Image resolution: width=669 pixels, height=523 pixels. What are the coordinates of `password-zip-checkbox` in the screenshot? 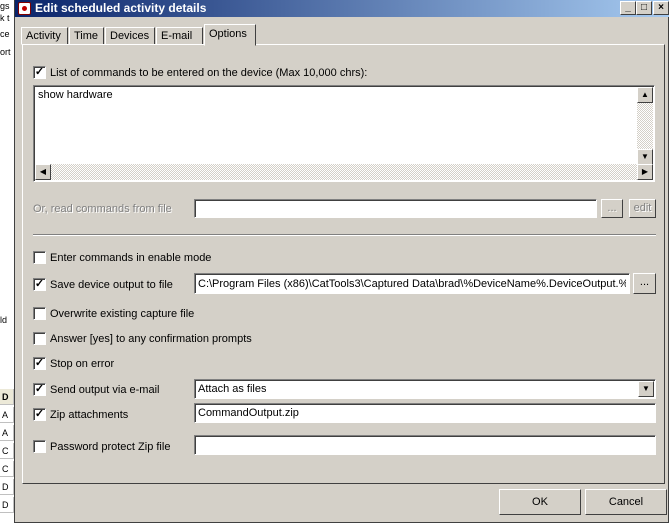 It's located at (39, 446).